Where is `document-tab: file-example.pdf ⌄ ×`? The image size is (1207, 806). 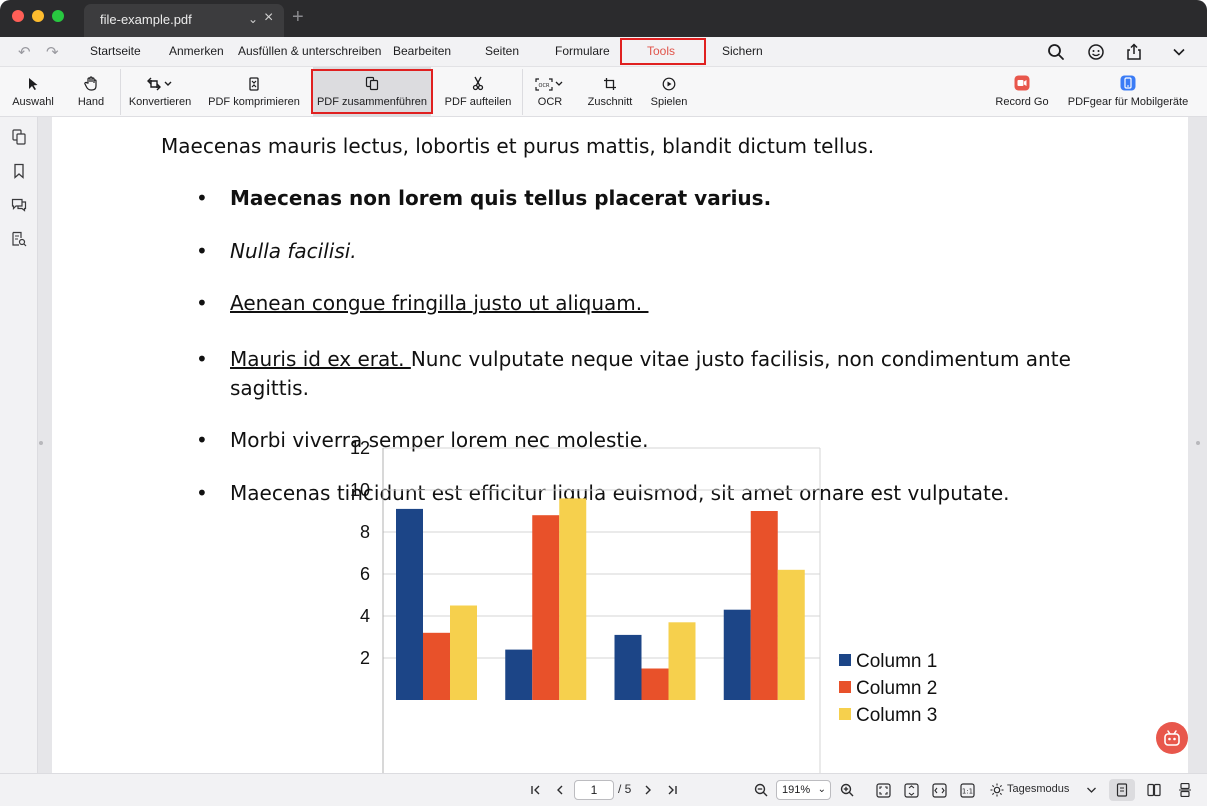
document-tab: file-example.pdf ⌄ × is located at coordinates (184, 20).